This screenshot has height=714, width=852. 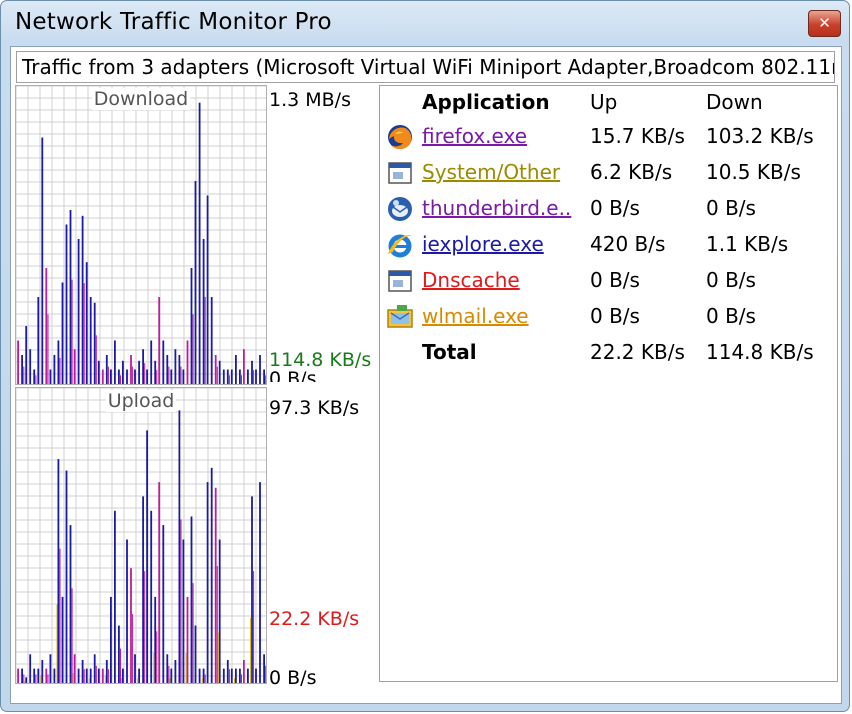 I want to click on table-row: thunderbird.e.. 0 B/s 0 B/s, so click(x=608, y=210).